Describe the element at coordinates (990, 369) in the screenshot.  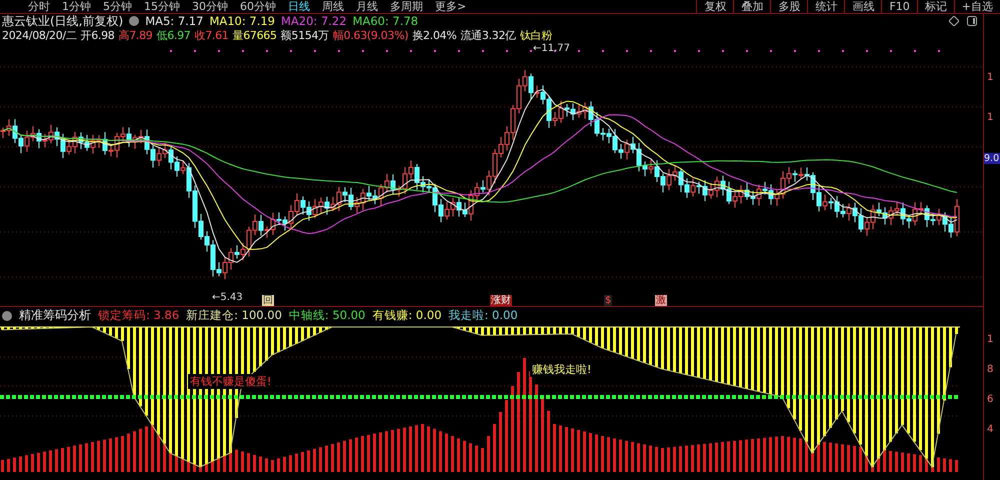
I see `indicator-axis-label: 8` at that location.